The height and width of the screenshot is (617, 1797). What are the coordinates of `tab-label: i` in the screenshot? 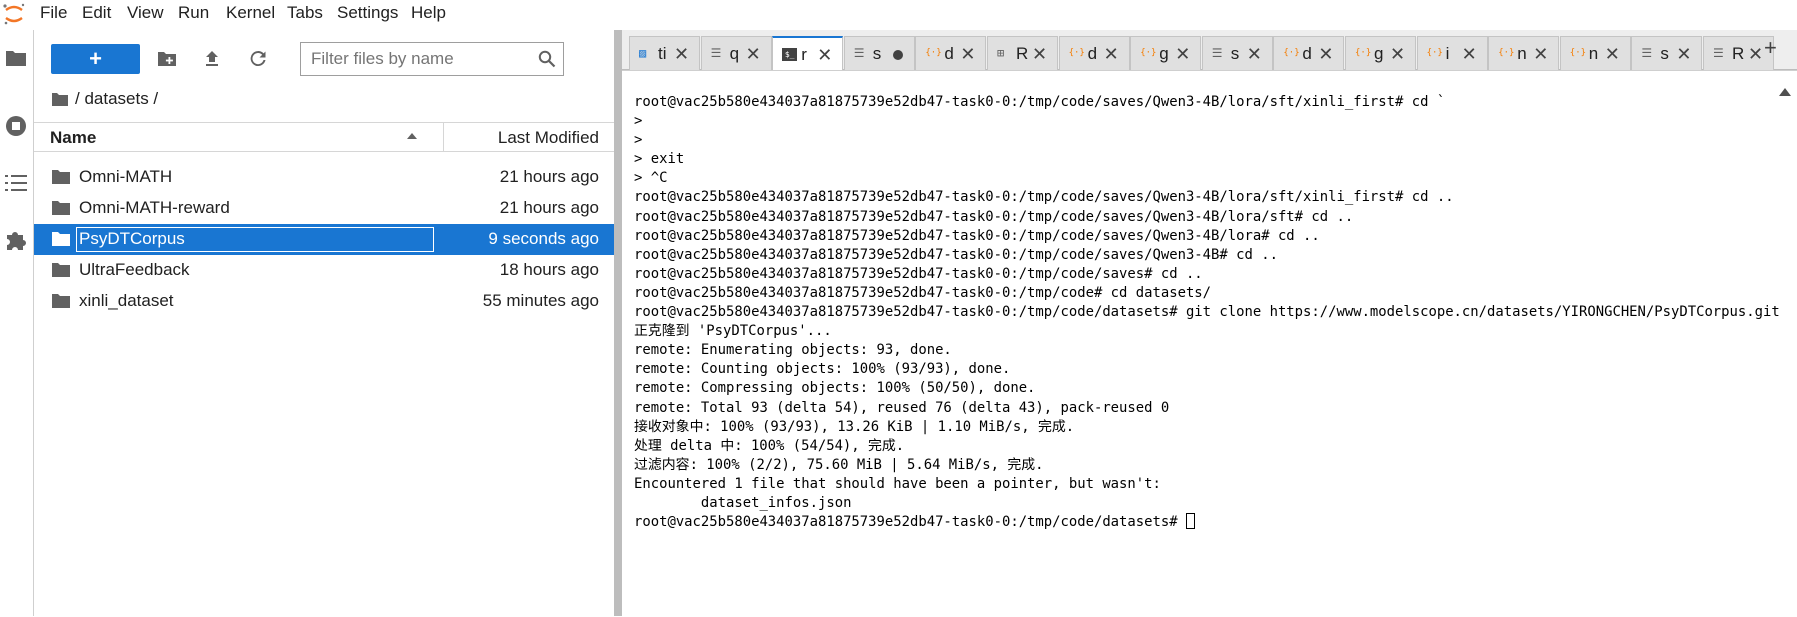 It's located at (1447, 53).